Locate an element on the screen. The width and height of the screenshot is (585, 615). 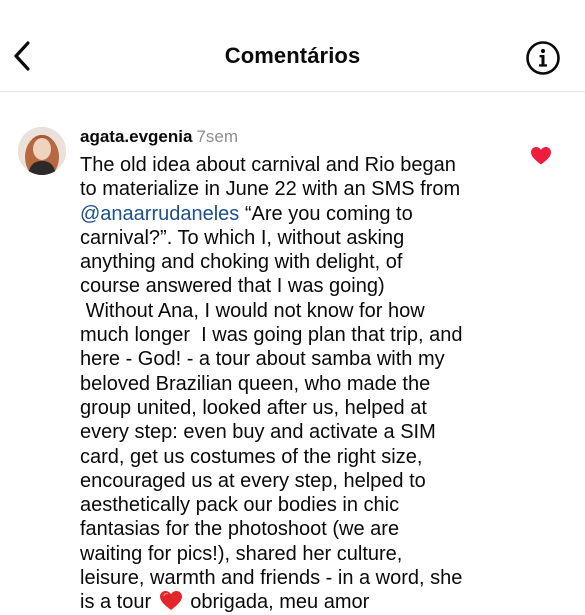
heart-filled-icon is located at coordinates (541, 156).